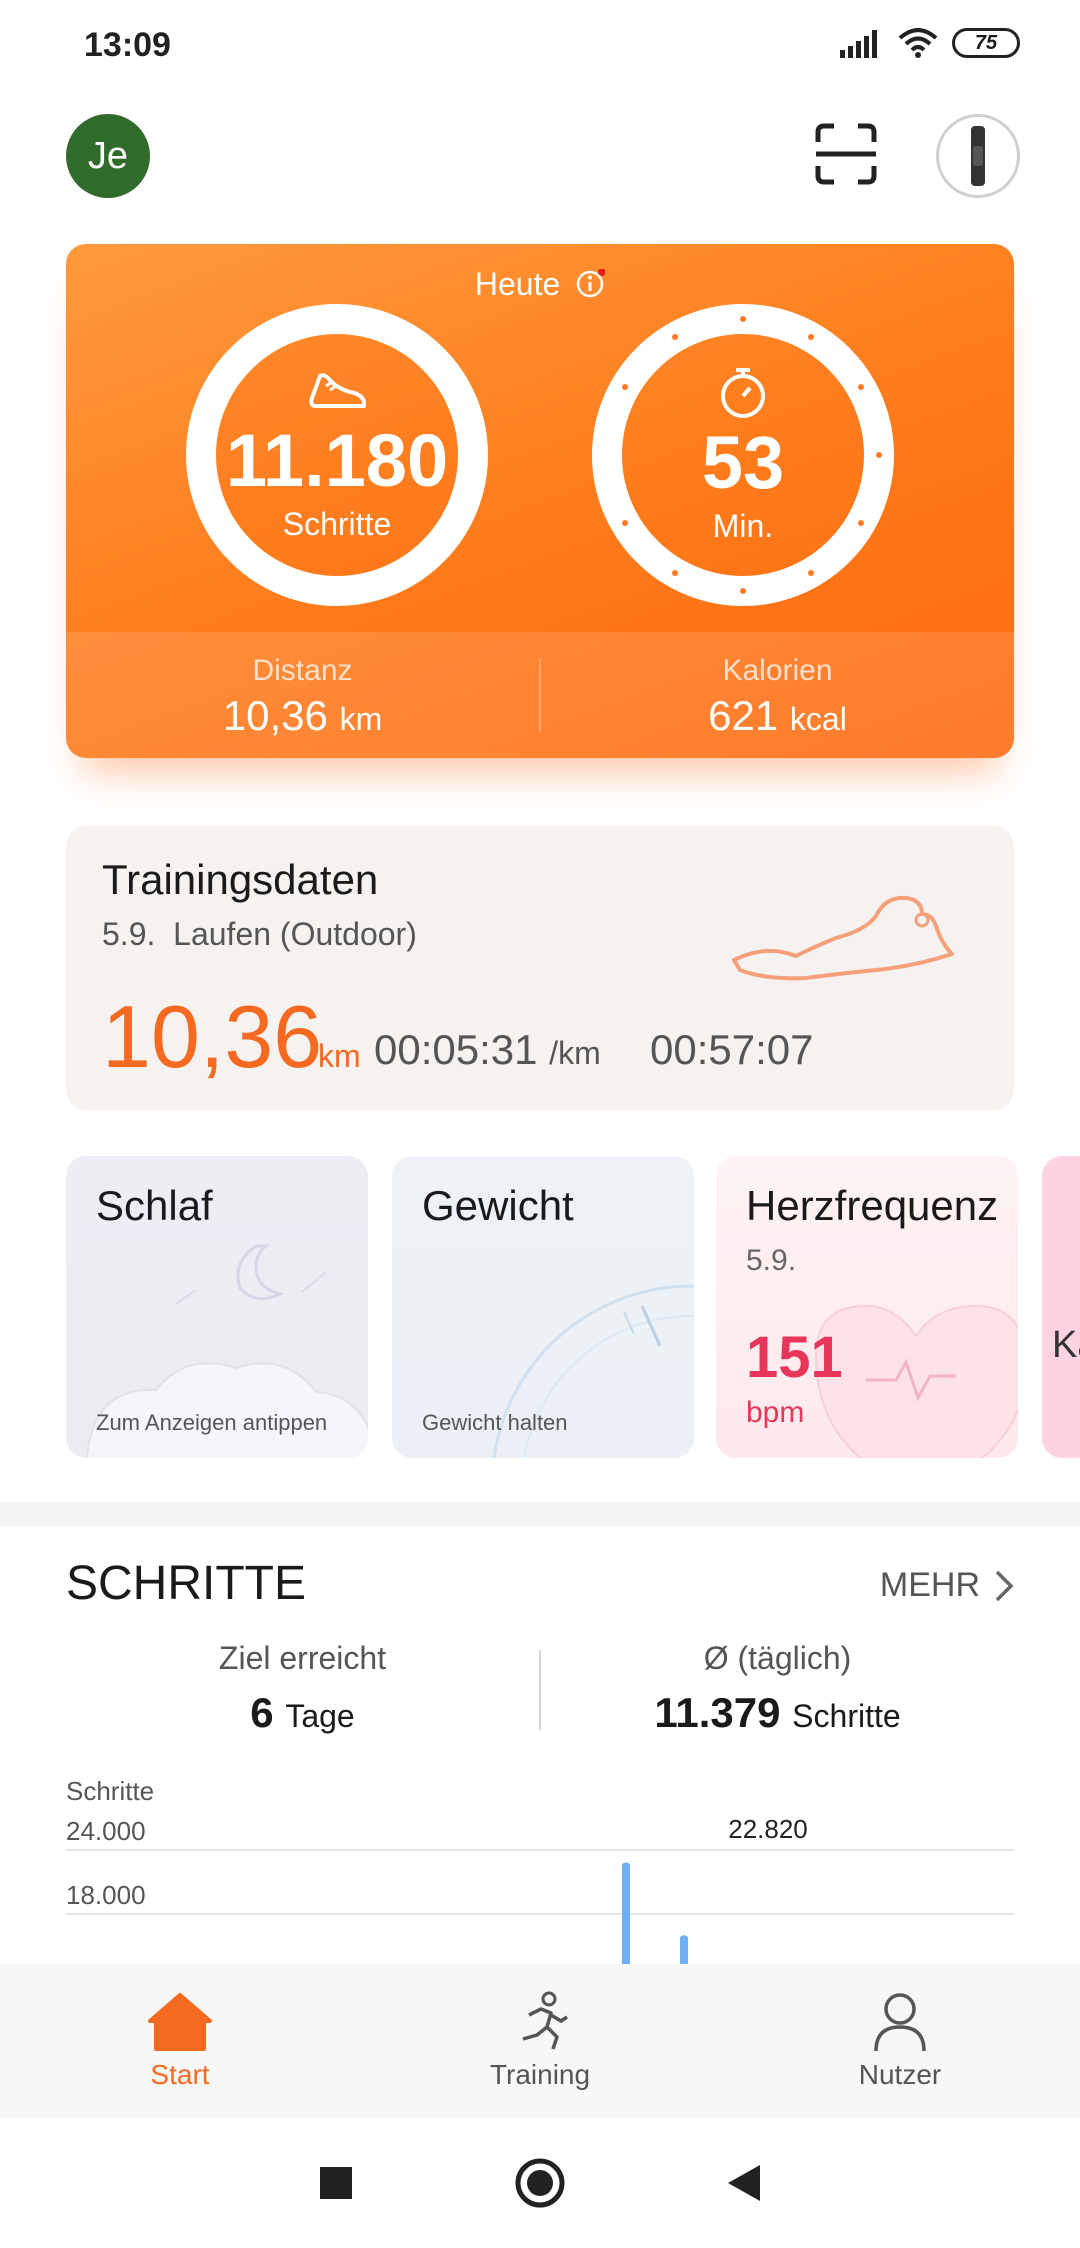  What do you see at coordinates (540, 695) in the screenshot?
I see `today-summary: Distanz 10,36 km Kalorien 621 kcal` at bounding box center [540, 695].